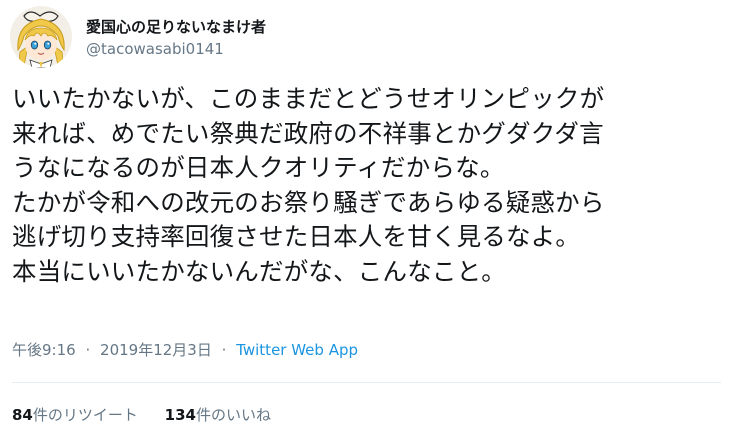 Image resolution: width=733 pixels, height=437 pixels. What do you see at coordinates (85, 415) in the screenshot?
I see `retweets-label: 件のリツイート` at bounding box center [85, 415].